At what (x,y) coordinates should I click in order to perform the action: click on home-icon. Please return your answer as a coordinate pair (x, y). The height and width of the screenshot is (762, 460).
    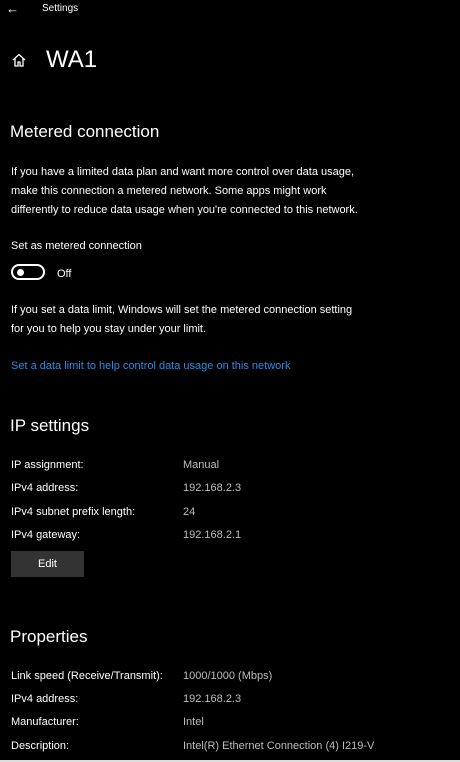
    Looking at the image, I should click on (19, 60).